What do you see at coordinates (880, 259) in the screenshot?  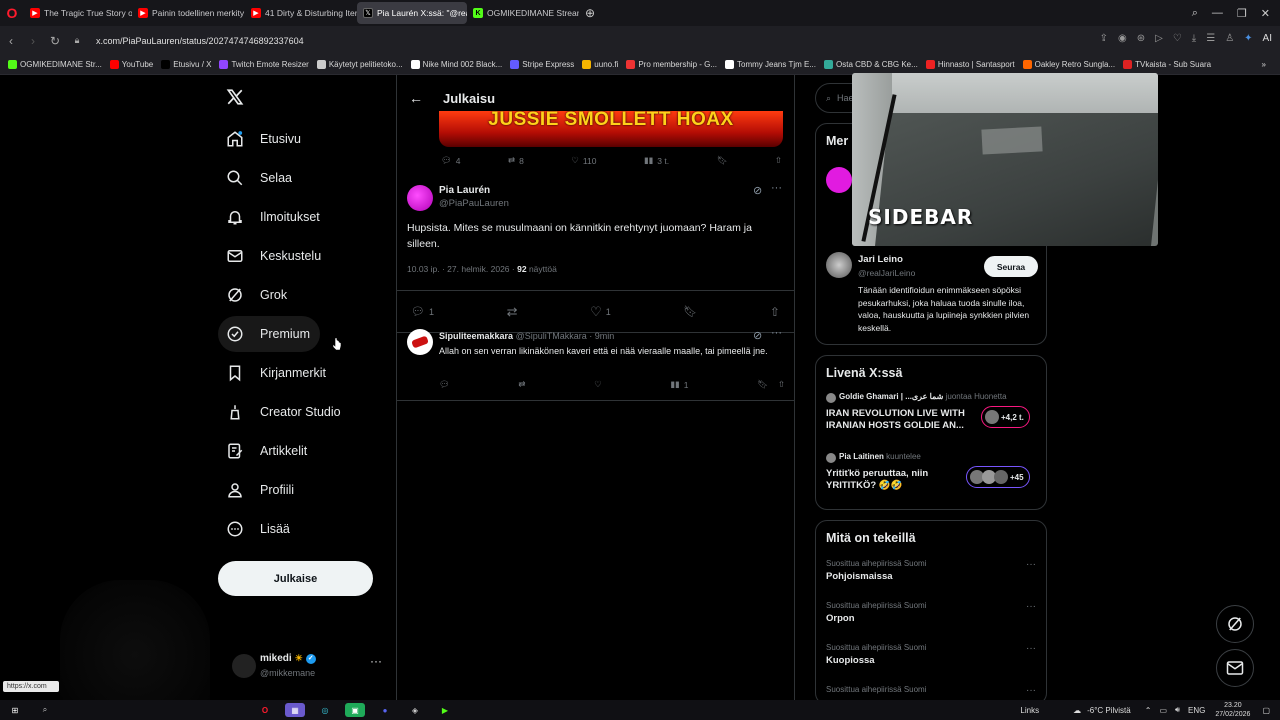 I see `follow-name: Jari Leino` at bounding box center [880, 259].